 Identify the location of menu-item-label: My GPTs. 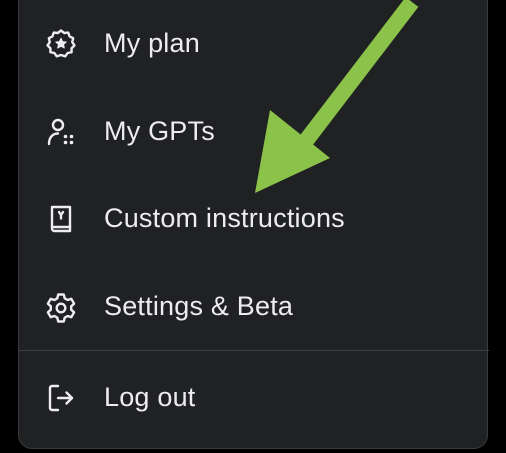
(159, 130).